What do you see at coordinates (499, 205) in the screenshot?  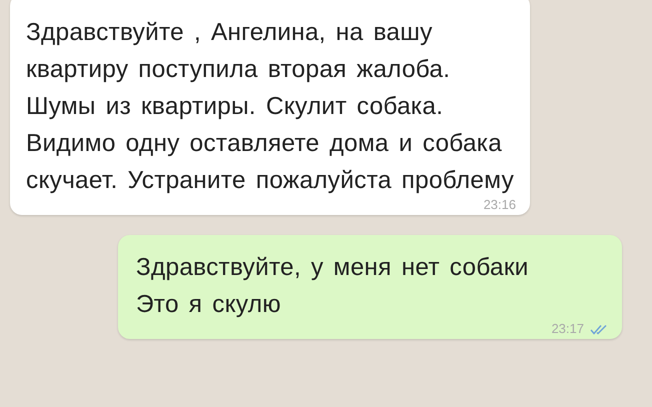 I see `message-time: 23:16` at bounding box center [499, 205].